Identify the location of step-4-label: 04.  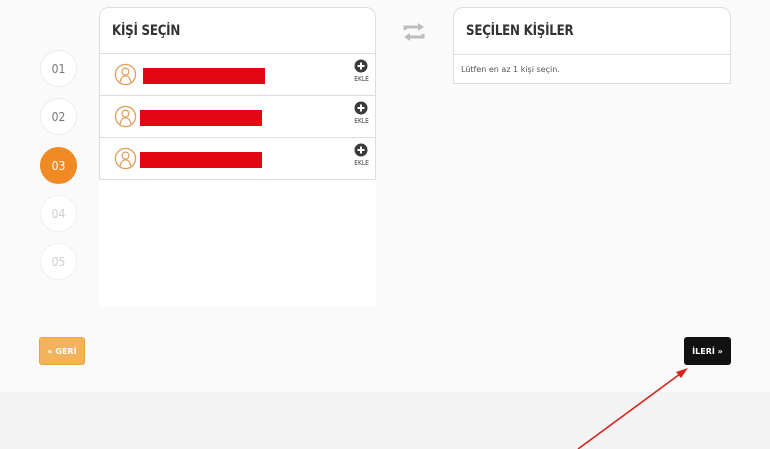
(58, 213).